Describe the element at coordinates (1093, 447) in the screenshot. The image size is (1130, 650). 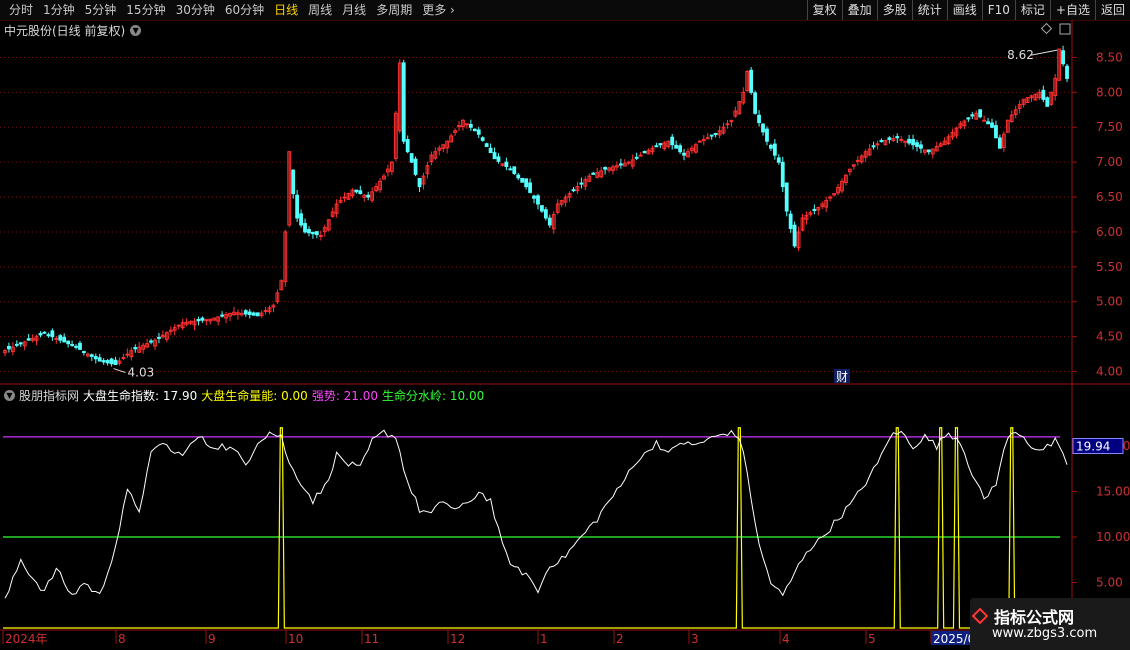
I see `current-value-badge: 19.94` at that location.